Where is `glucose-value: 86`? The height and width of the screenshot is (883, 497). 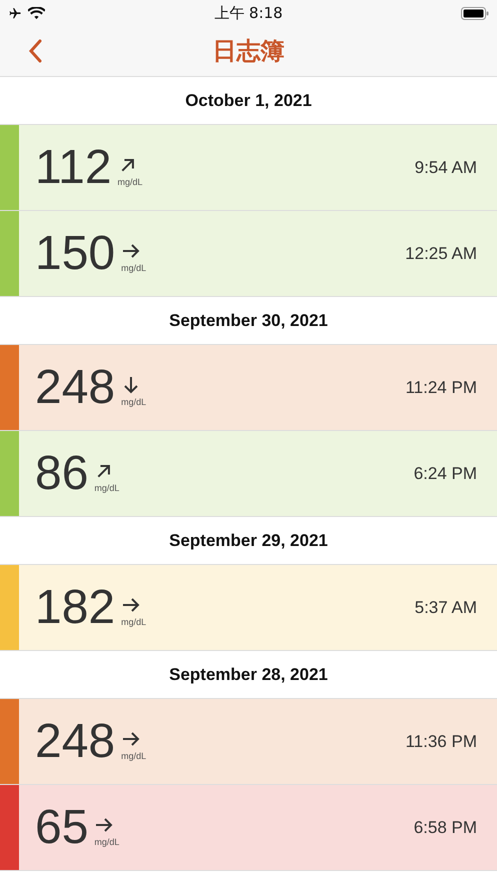
glucose-value: 86 is located at coordinates (61, 473).